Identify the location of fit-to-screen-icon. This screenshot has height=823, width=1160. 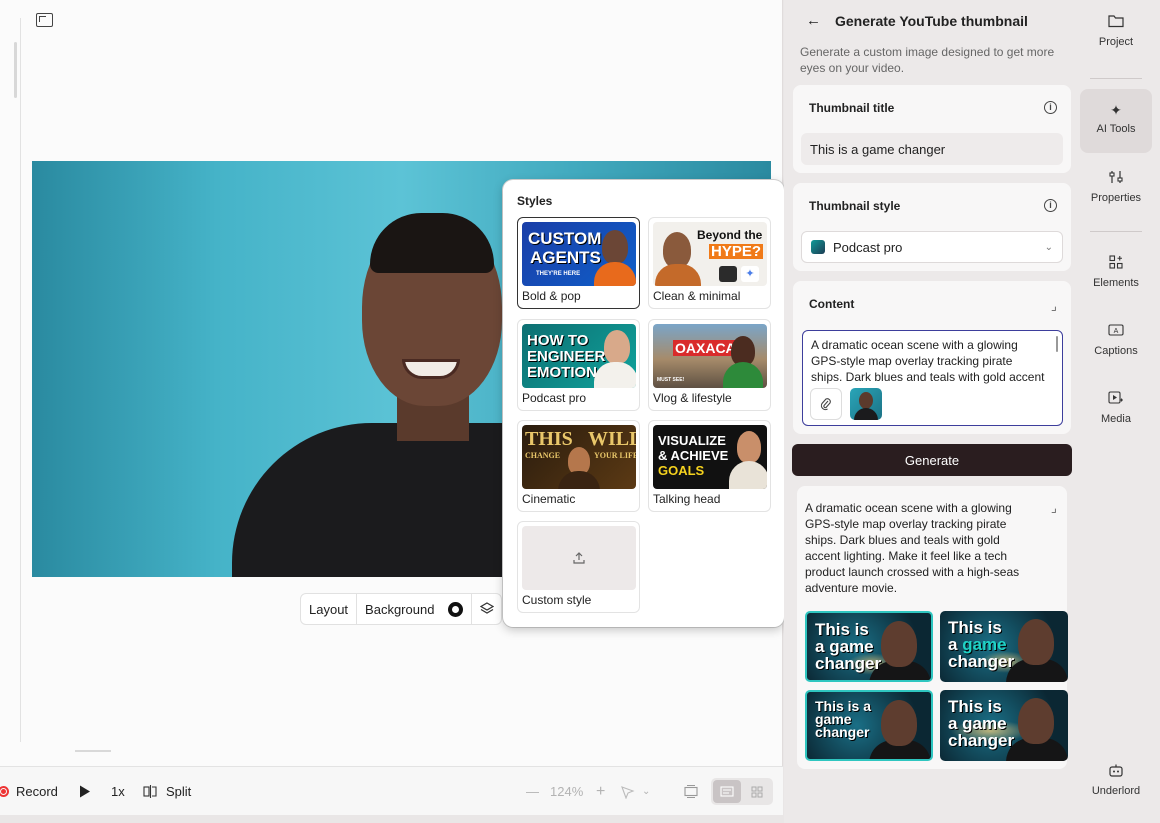
(44, 20).